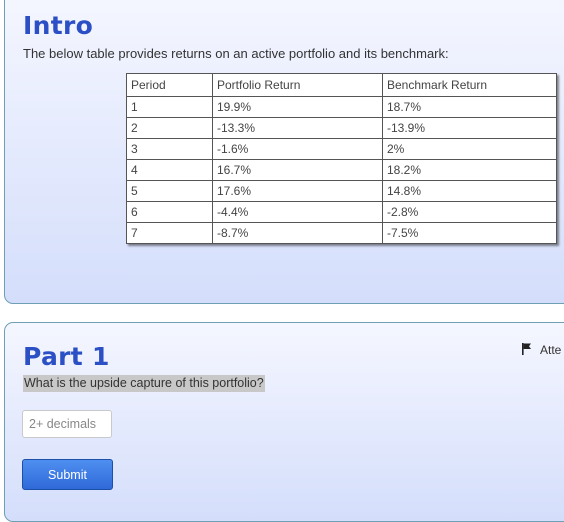  I want to click on cell-period: 4, so click(169, 170).